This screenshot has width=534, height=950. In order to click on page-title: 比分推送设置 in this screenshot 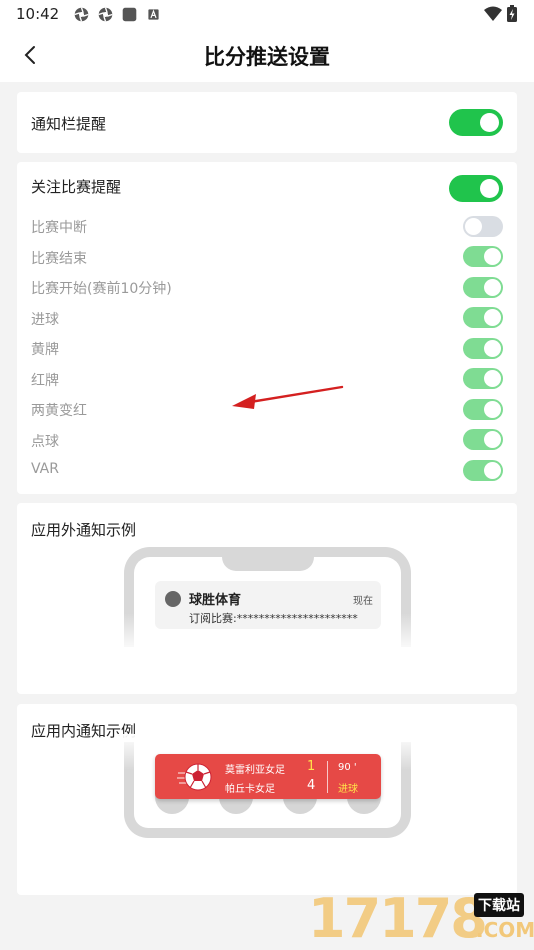, I will do `click(267, 57)`.